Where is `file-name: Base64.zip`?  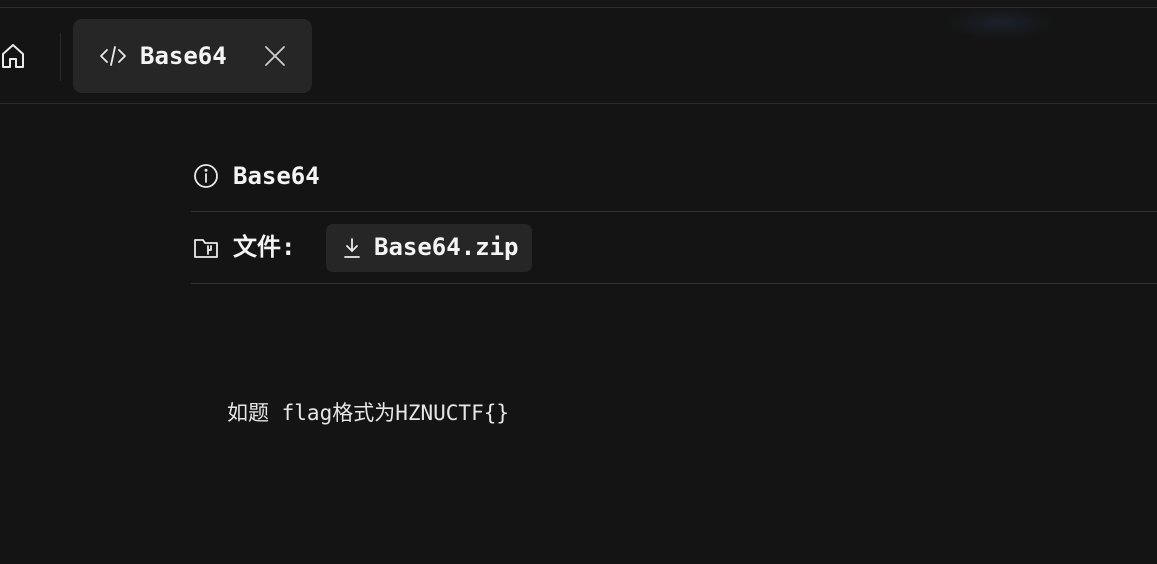 file-name: Base64.zip is located at coordinates (446, 247).